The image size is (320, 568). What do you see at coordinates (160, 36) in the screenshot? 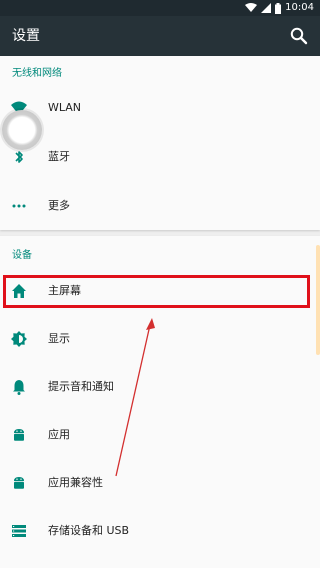
I see `app-toolbar: 设置` at bounding box center [160, 36].